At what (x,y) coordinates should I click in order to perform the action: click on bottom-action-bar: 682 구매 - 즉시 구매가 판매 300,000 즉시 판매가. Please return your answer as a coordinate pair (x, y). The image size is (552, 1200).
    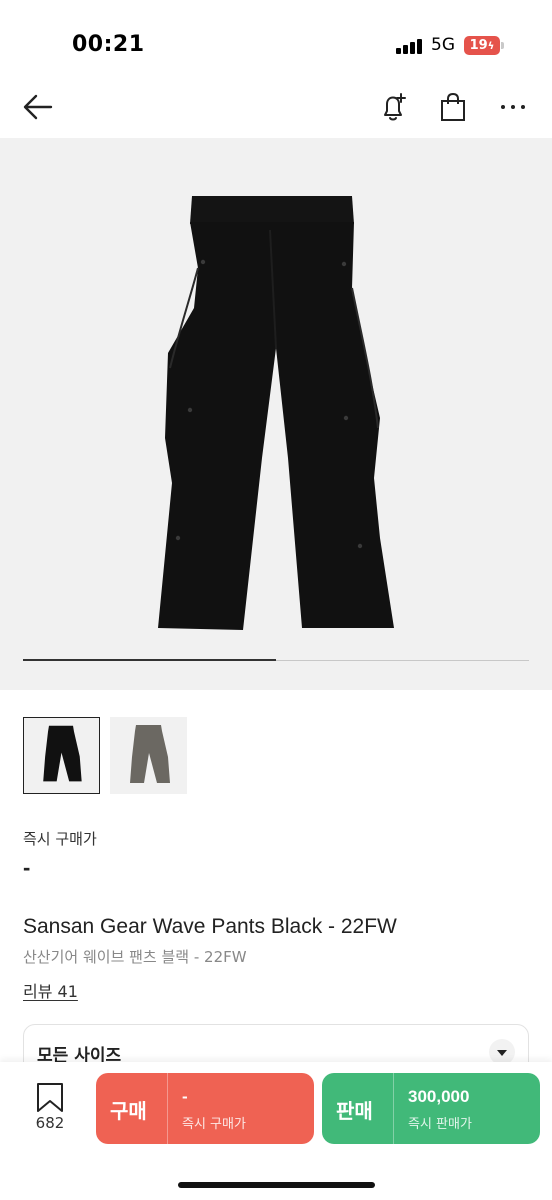
    Looking at the image, I should click on (276, 1131).